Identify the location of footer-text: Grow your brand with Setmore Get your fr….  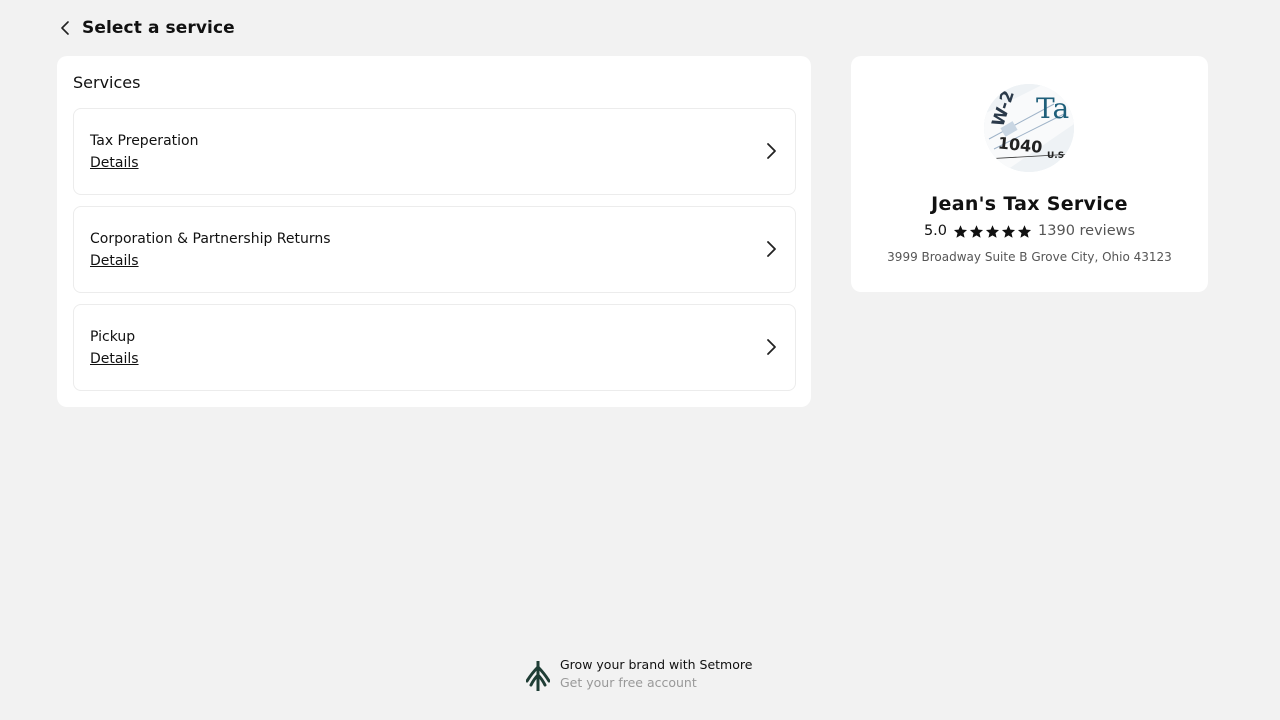
(656, 673).